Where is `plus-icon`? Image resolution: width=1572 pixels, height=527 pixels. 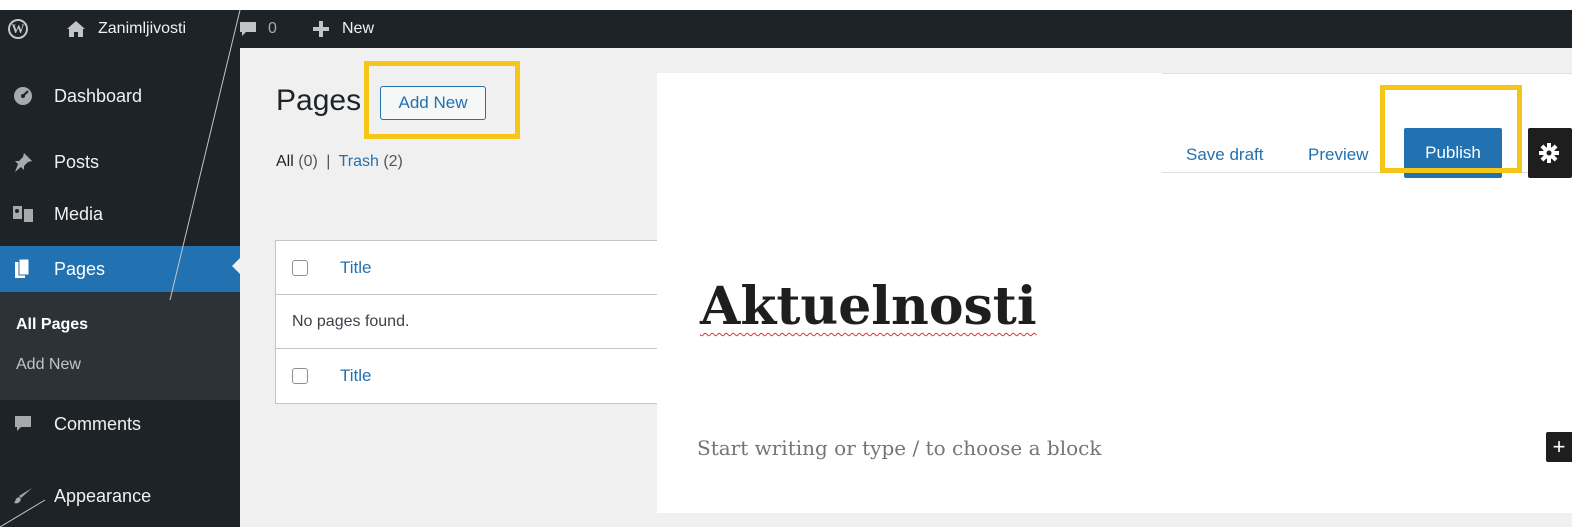 plus-icon is located at coordinates (321, 29).